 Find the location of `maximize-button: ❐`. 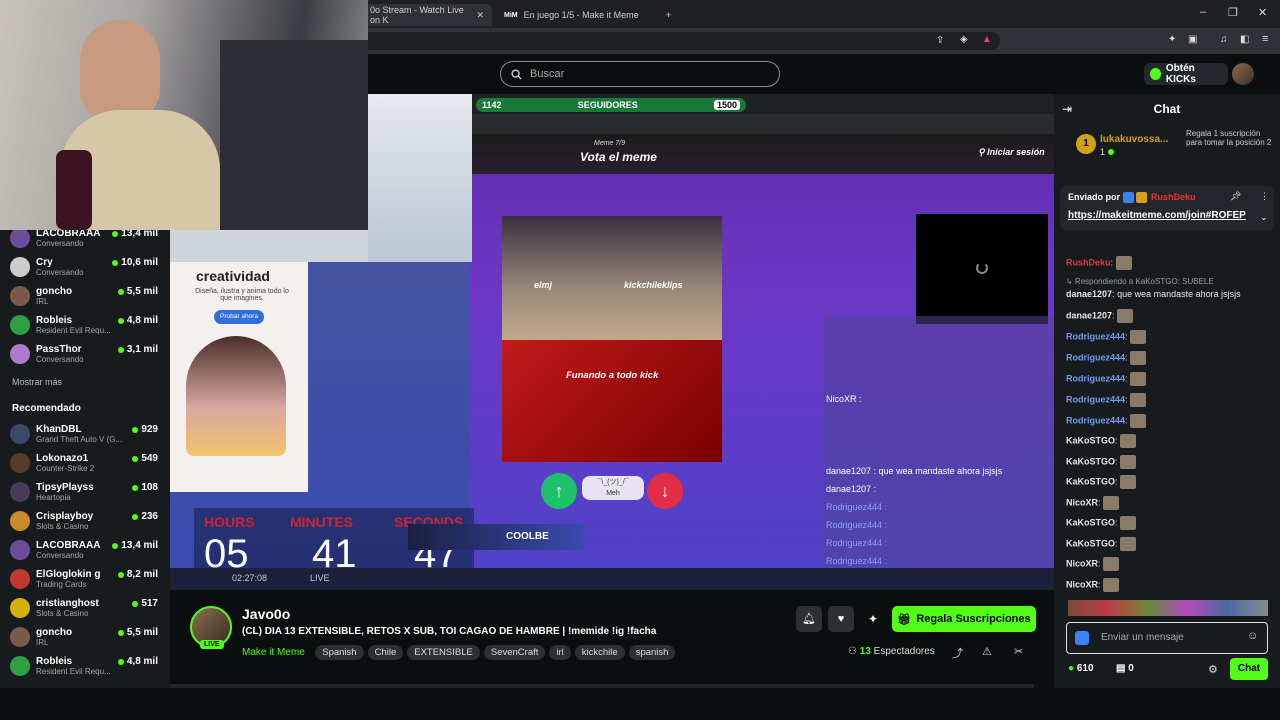

maximize-button: ❐ is located at coordinates (1233, 12).